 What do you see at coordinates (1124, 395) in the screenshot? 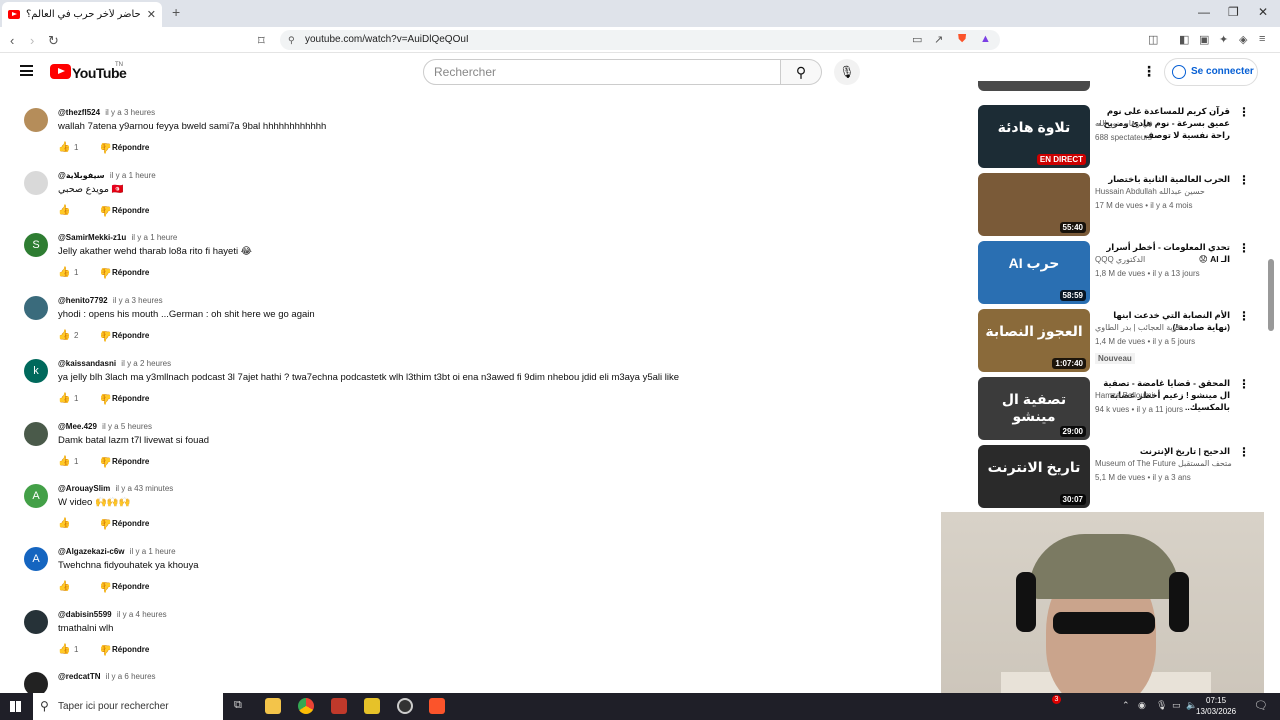
I see `channel-name: Hamza Belloumi` at bounding box center [1124, 395].